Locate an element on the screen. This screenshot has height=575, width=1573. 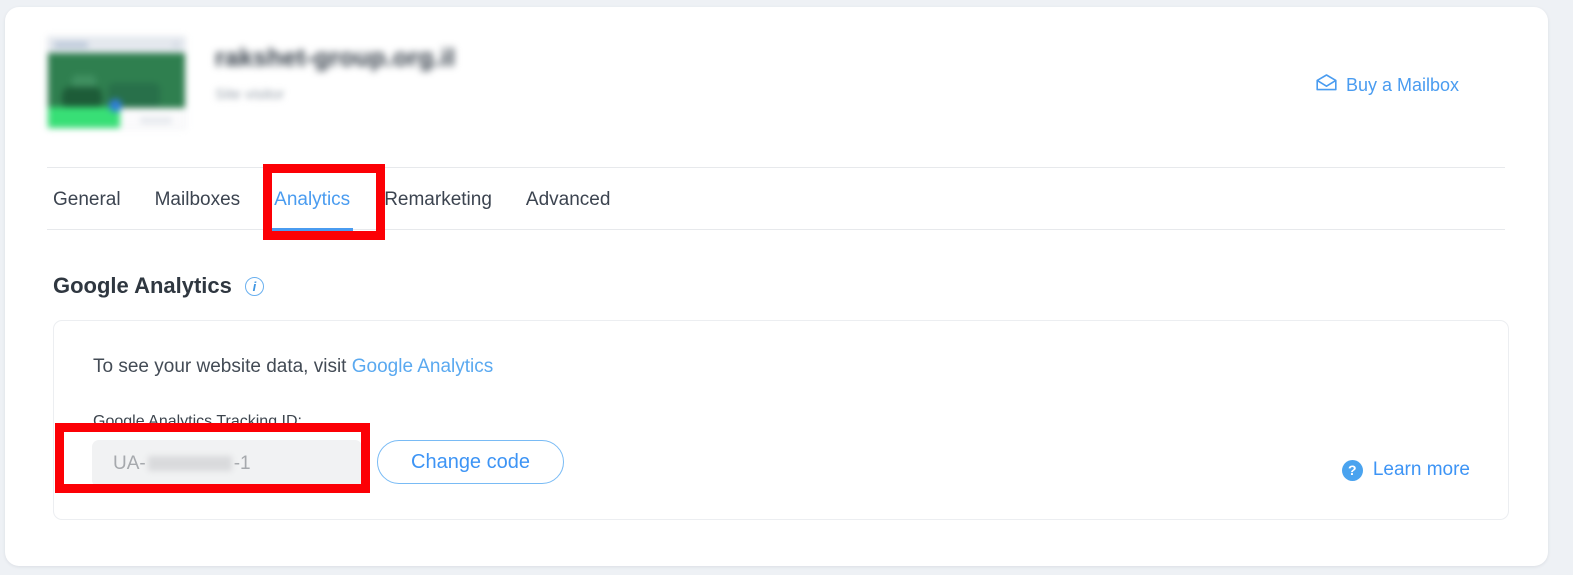
page-title: Google Analytics is located at coordinates (142, 285).